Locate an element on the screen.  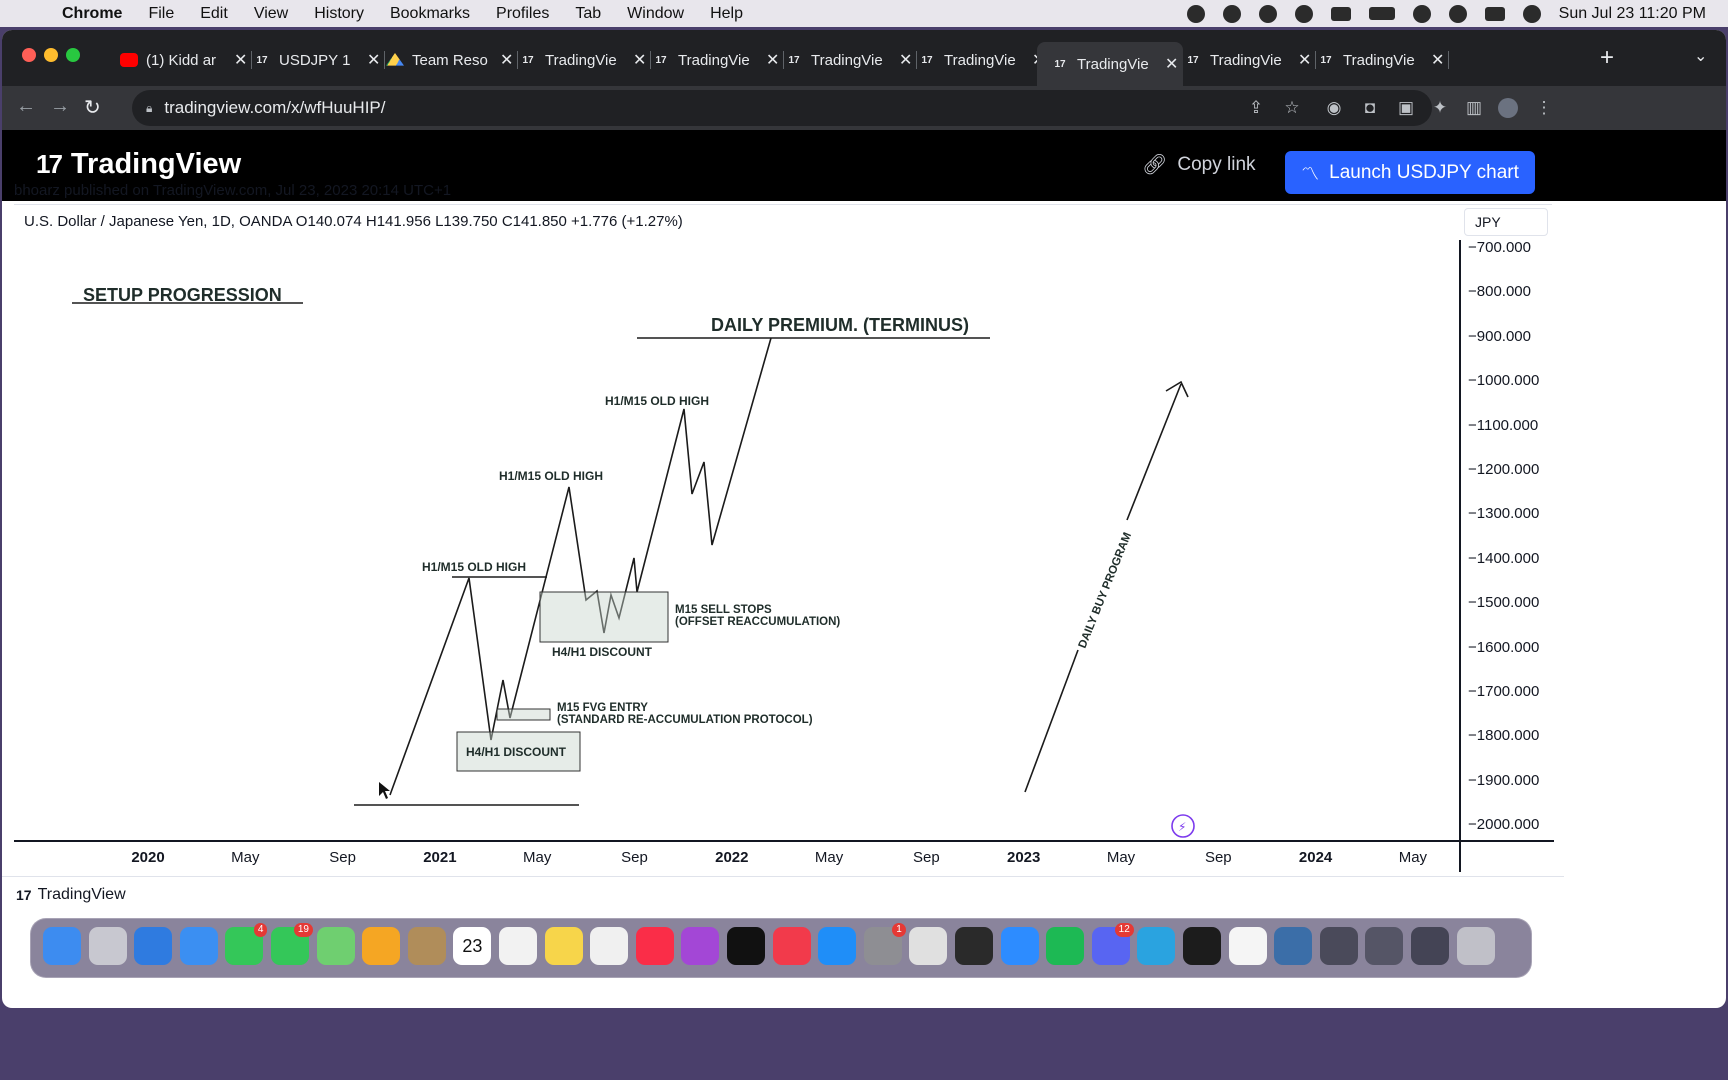
program-arrow-upper is located at coordinates (1154, 452).